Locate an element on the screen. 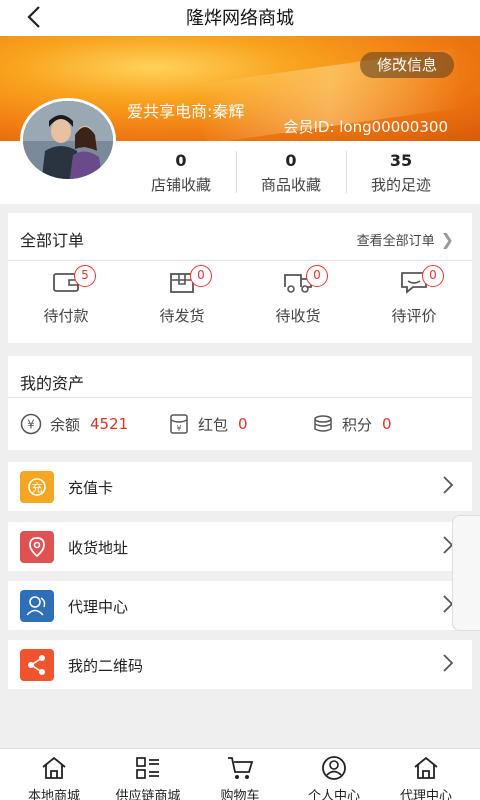 The width and height of the screenshot is (480, 800). menu-label: 我的二维码 is located at coordinates (106, 666).